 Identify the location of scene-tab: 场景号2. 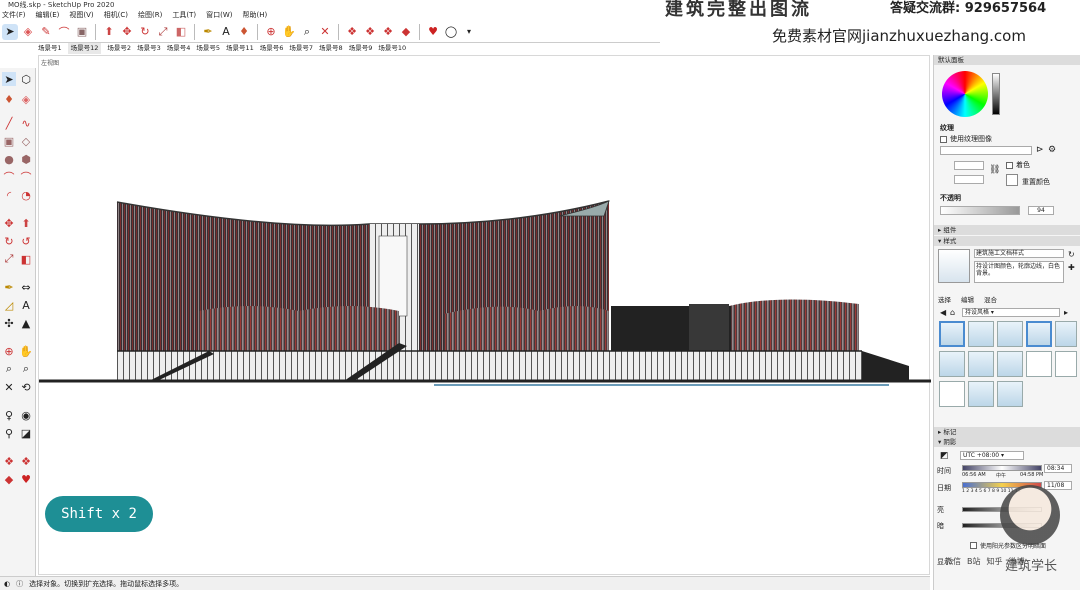
(119, 48).